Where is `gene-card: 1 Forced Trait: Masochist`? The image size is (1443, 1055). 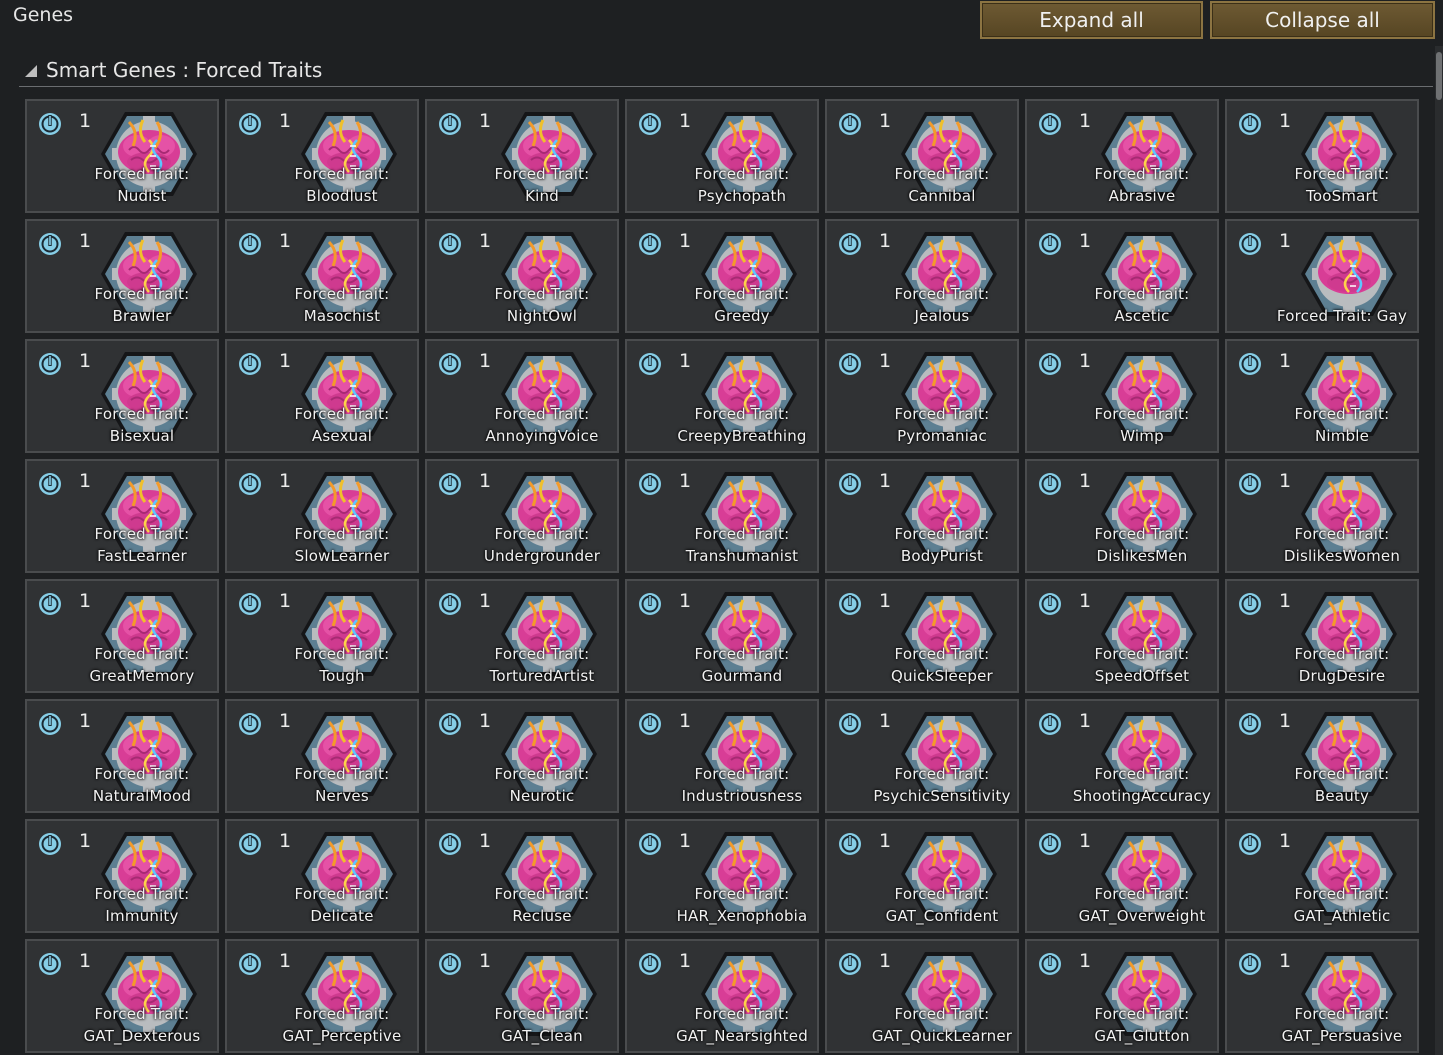 gene-card: 1 Forced Trait: Masochist is located at coordinates (322, 276).